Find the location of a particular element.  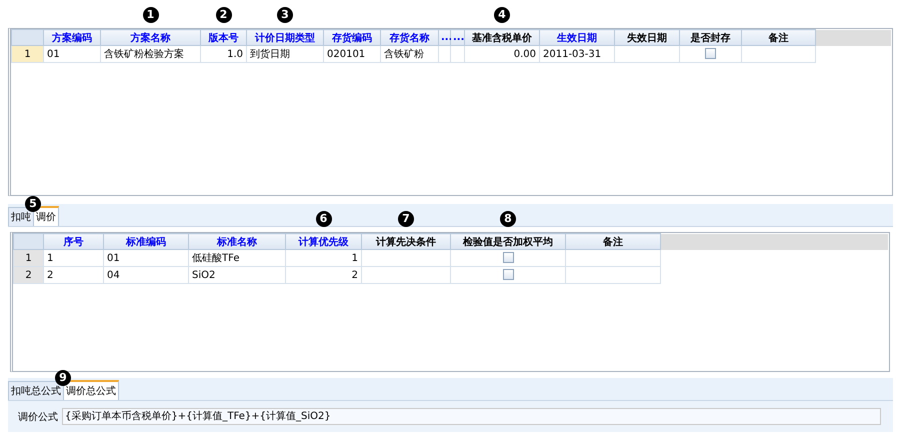

tab: 调价总公式 is located at coordinates (91, 390).